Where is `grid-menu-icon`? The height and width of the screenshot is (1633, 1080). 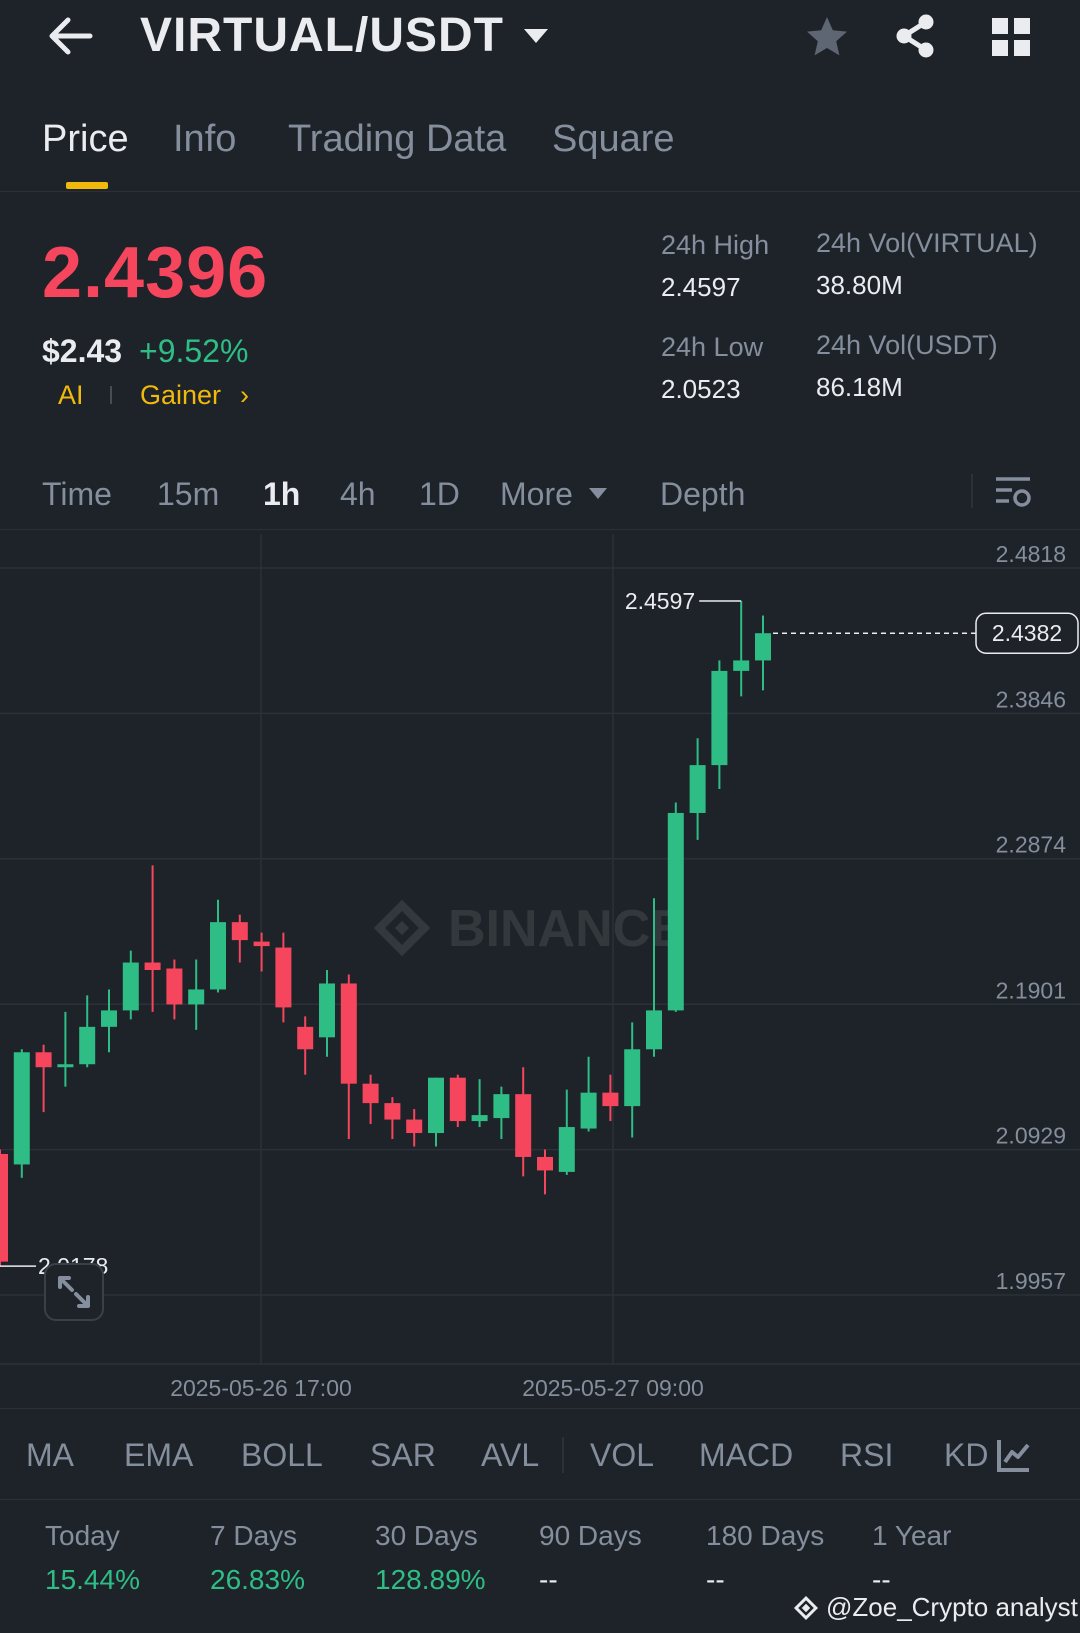 grid-menu-icon is located at coordinates (1011, 37).